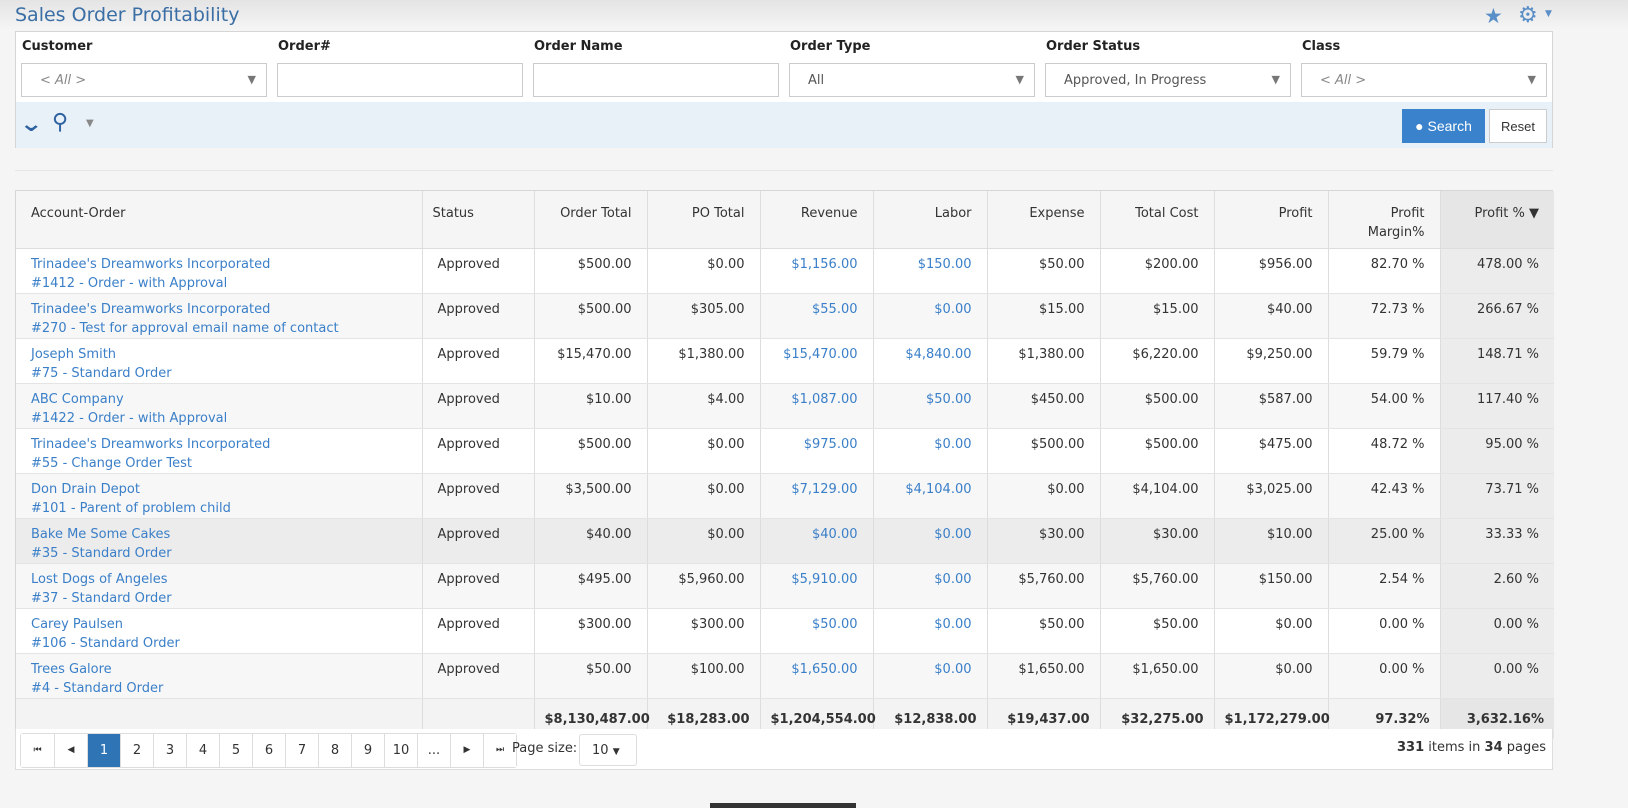 This screenshot has height=808, width=1628. What do you see at coordinates (703, 496) in the screenshot?
I see `po-total-cell: $0.00` at bounding box center [703, 496].